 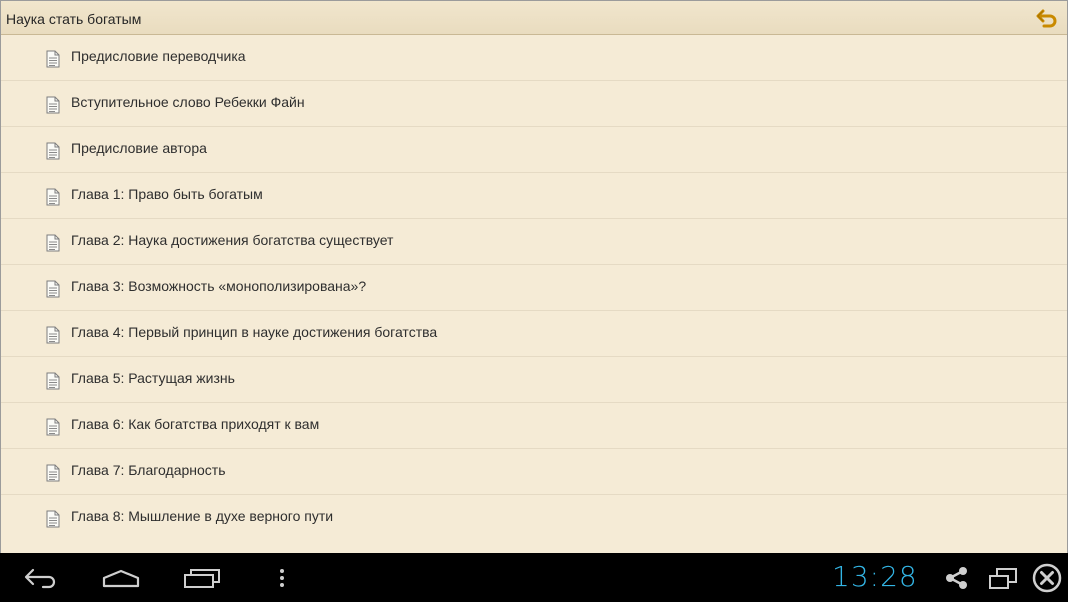 I want to click on back-icon, so click(x=40, y=578).